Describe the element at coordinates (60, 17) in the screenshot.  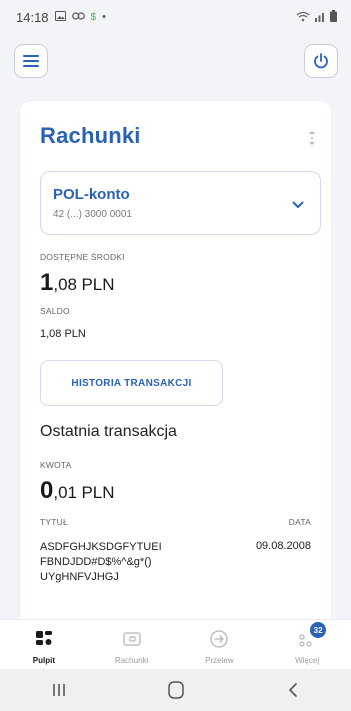
I see `image-icon` at that location.